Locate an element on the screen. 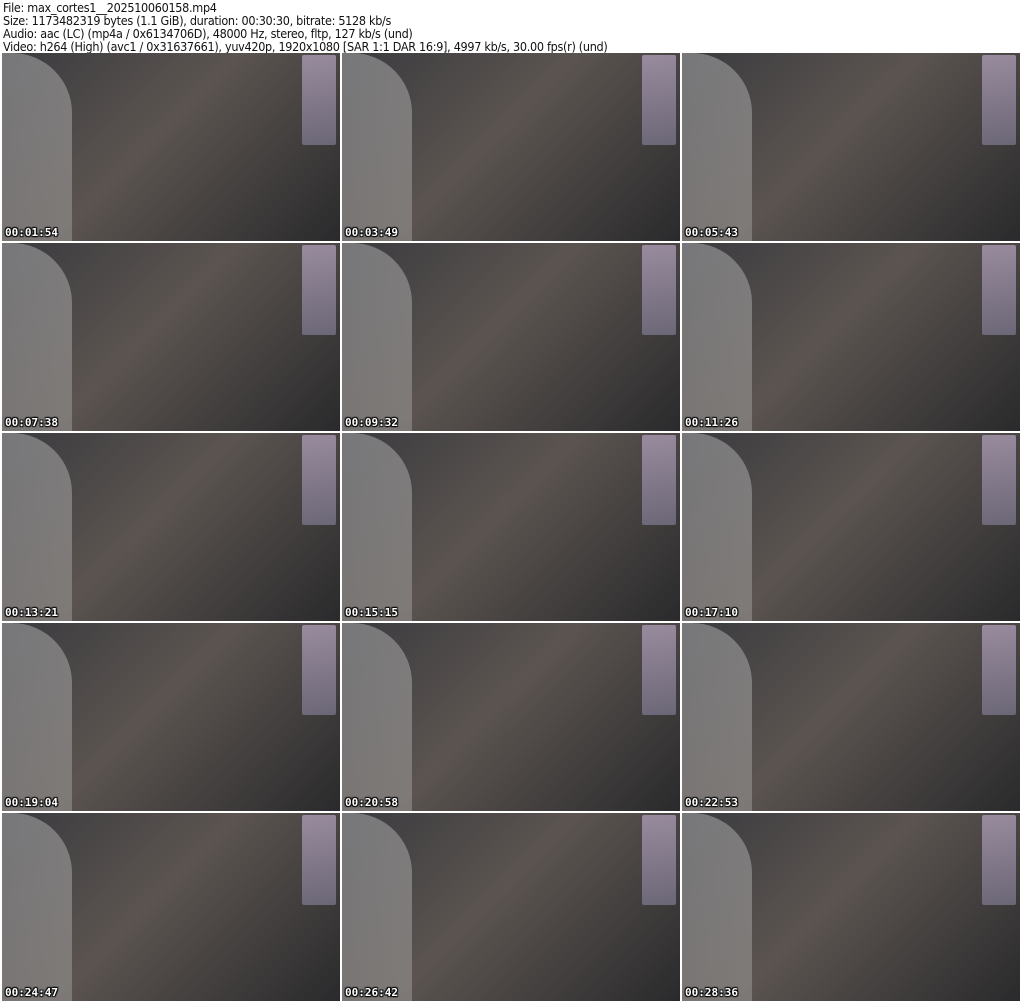 The width and height of the screenshot is (1024, 1003). frame-timestamp: 00:11:26 is located at coordinates (711, 422).